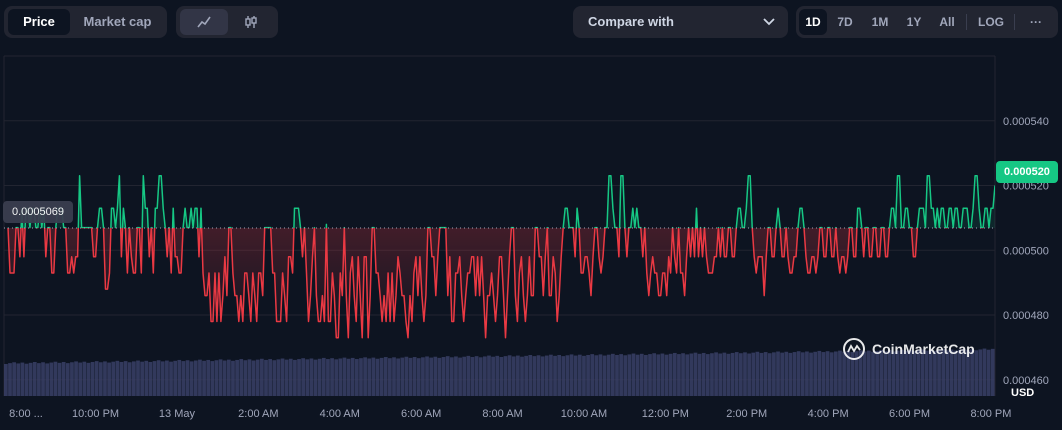  I want to click on x-tick-label: 8:00 PM, so click(990, 414).